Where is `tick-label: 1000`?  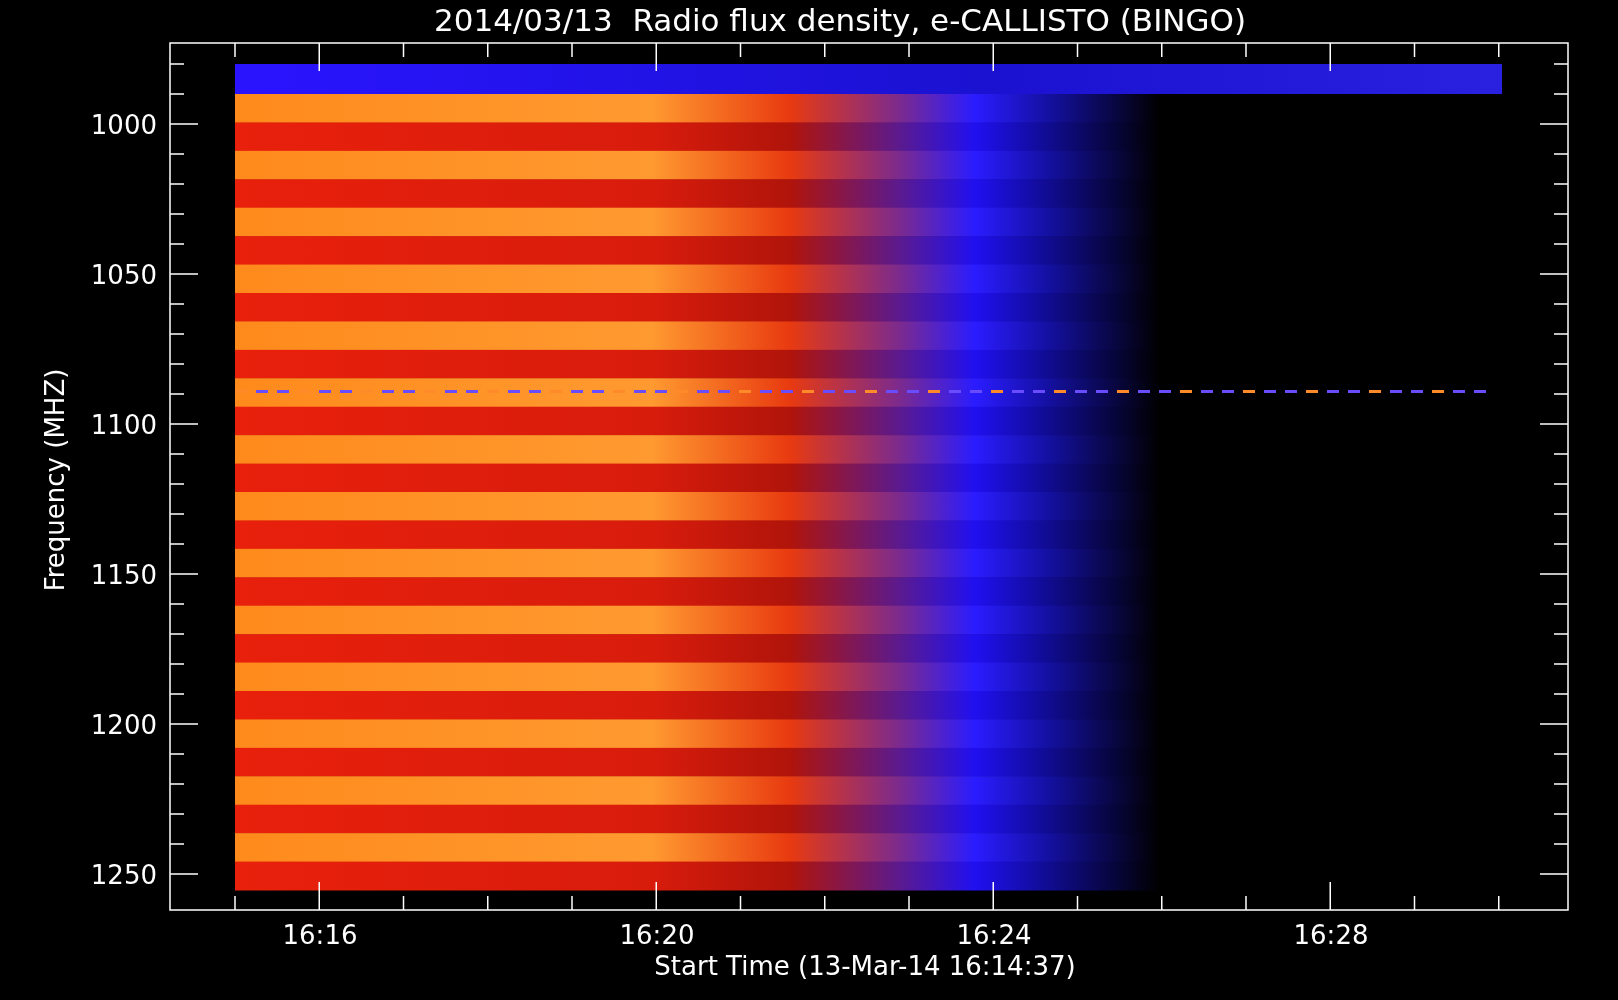 tick-label: 1000 is located at coordinates (123, 125).